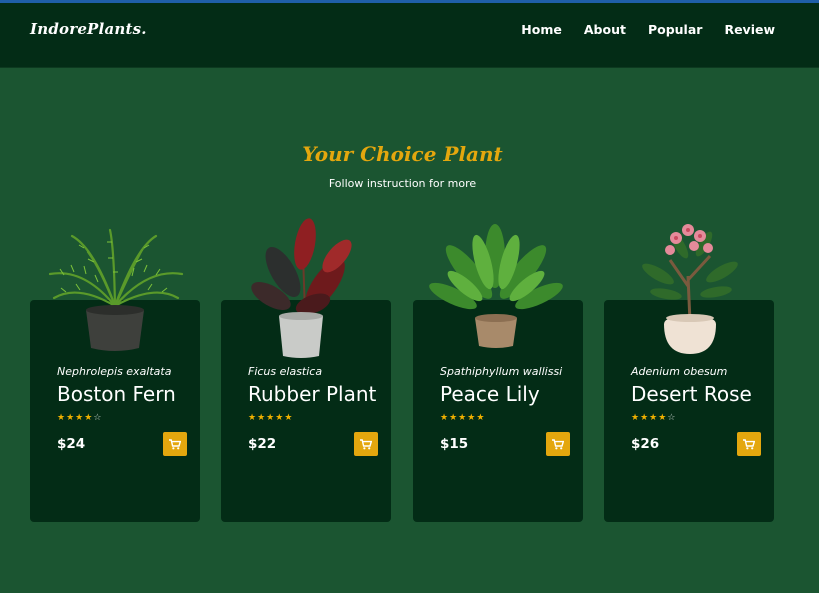  What do you see at coordinates (749, 29) in the screenshot?
I see `nav-review: Review` at bounding box center [749, 29].